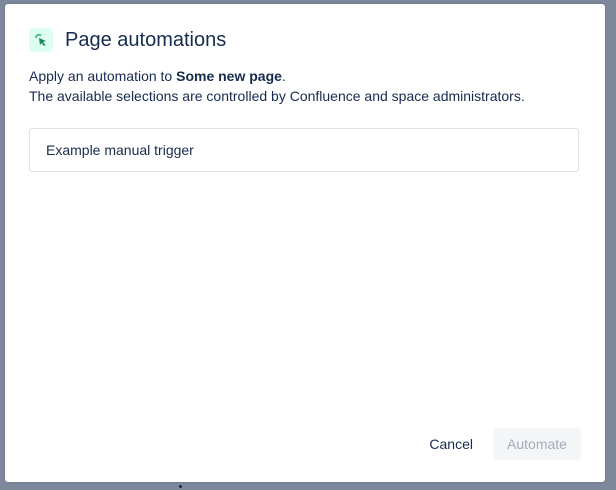  What do you see at coordinates (229, 76) in the screenshot?
I see `page-name: Some new page` at bounding box center [229, 76].